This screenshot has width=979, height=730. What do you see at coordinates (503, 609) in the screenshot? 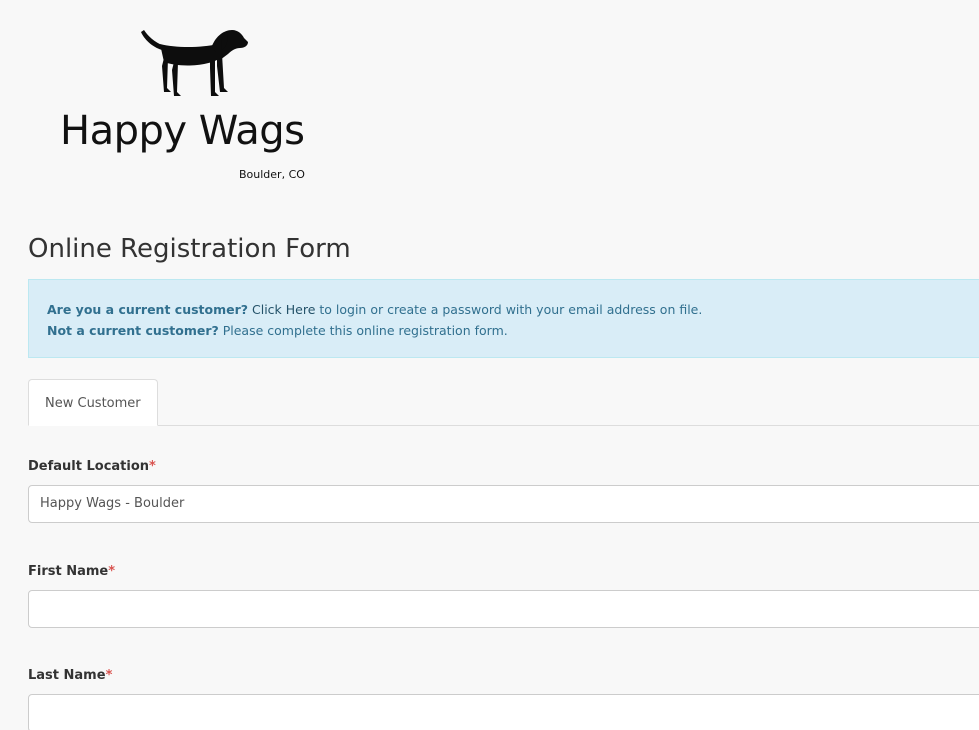
I see `first-name-field` at bounding box center [503, 609].